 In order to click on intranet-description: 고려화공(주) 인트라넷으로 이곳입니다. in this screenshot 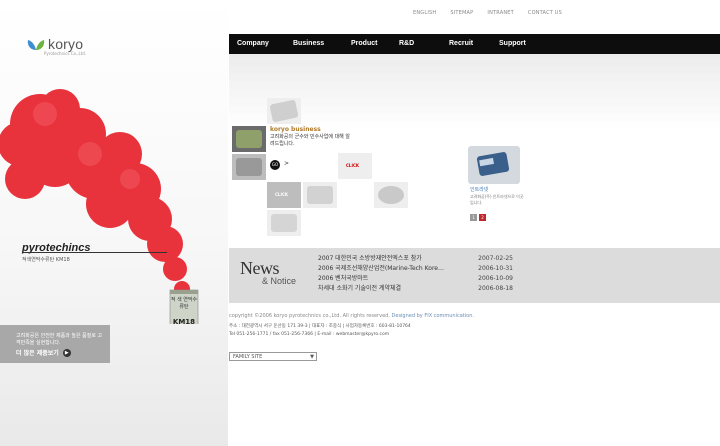, I will do `click(497, 199)`.